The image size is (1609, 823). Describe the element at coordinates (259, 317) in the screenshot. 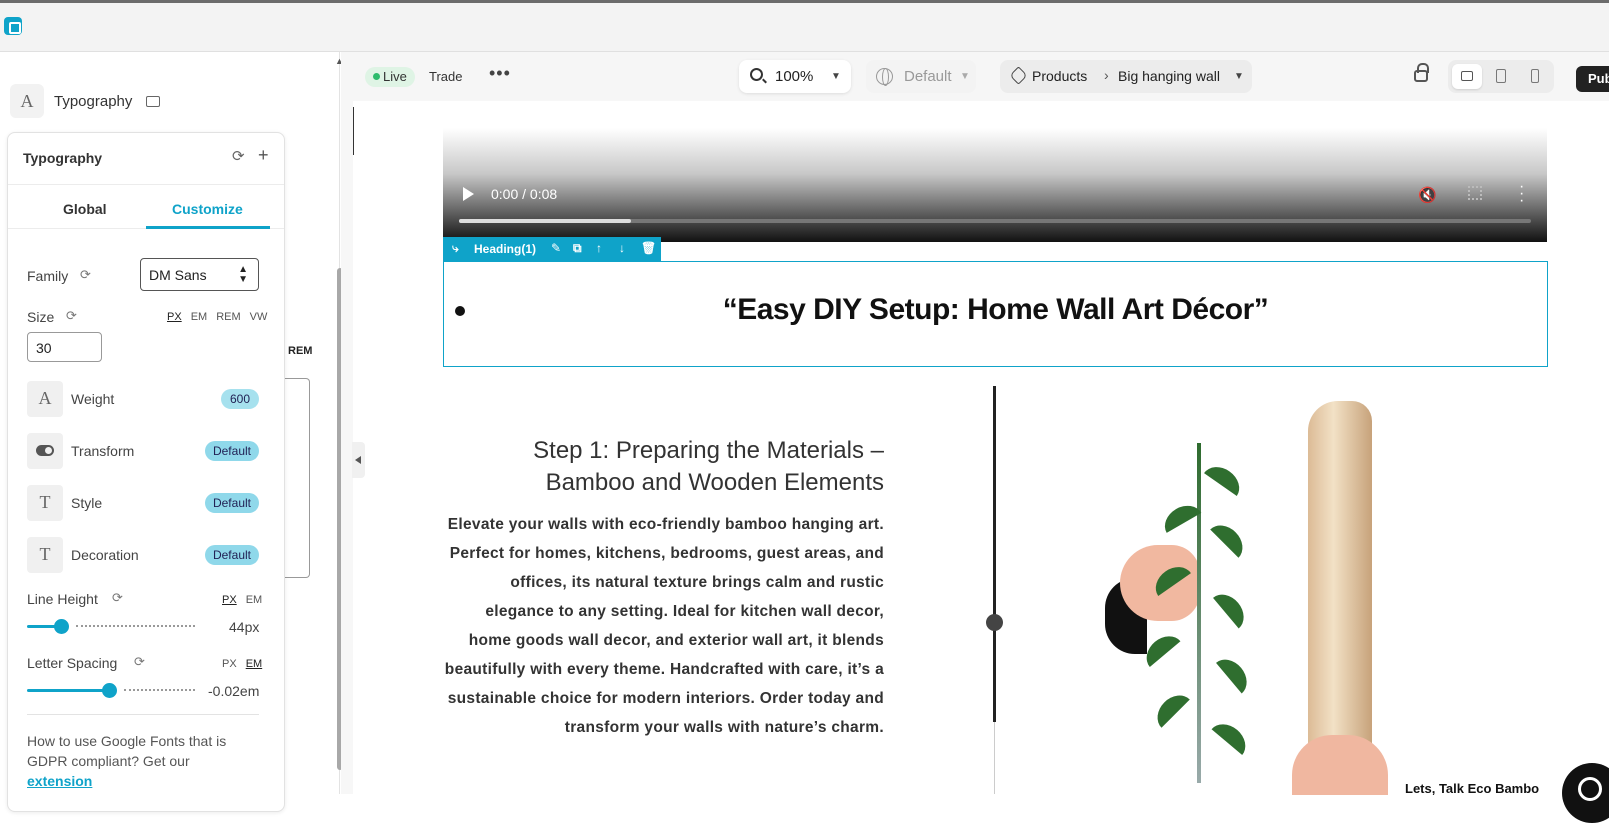

I see `unit-vw: VW` at that location.